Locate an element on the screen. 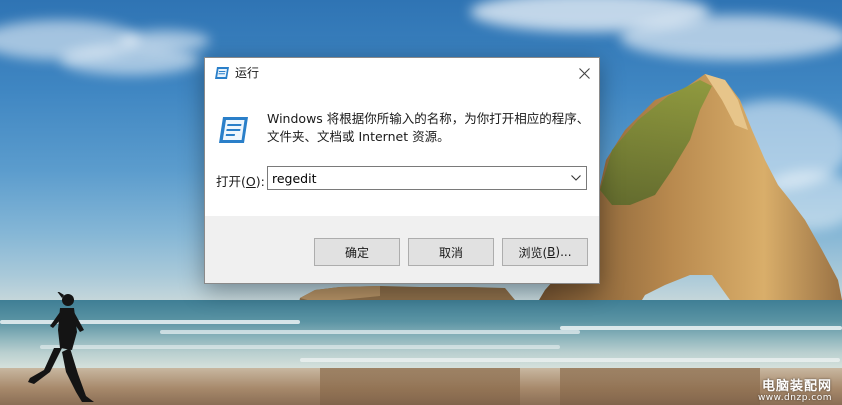  dropdown-button is located at coordinates (576, 178).